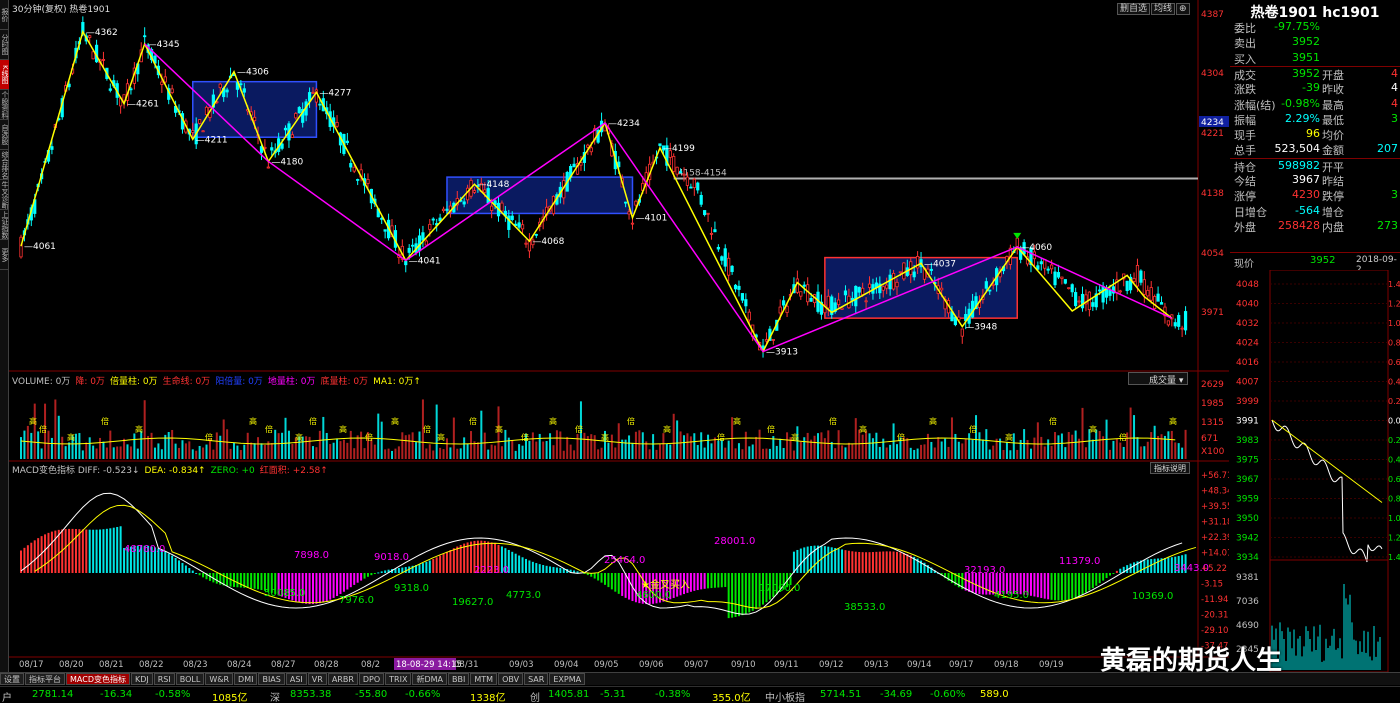  Describe the element at coordinates (536, 679) in the screenshot. I see `toolbar-button-18: SAR` at that location.